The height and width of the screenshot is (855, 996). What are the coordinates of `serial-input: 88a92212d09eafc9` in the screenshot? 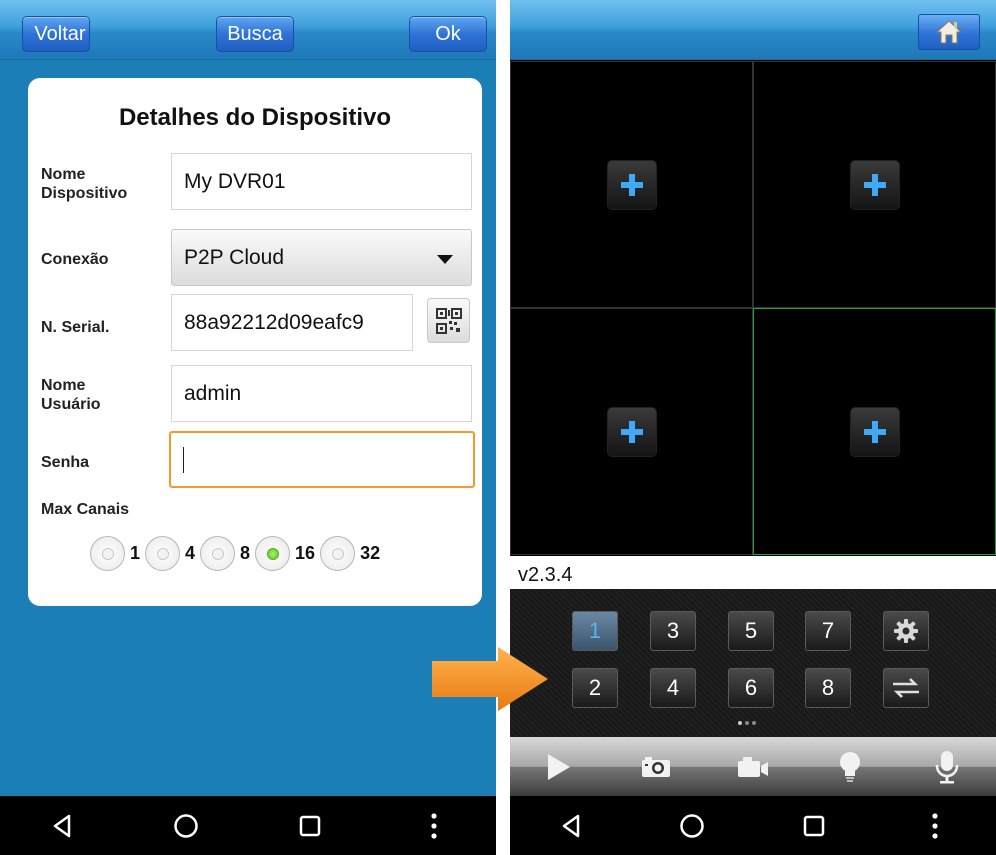 It's located at (292, 322).